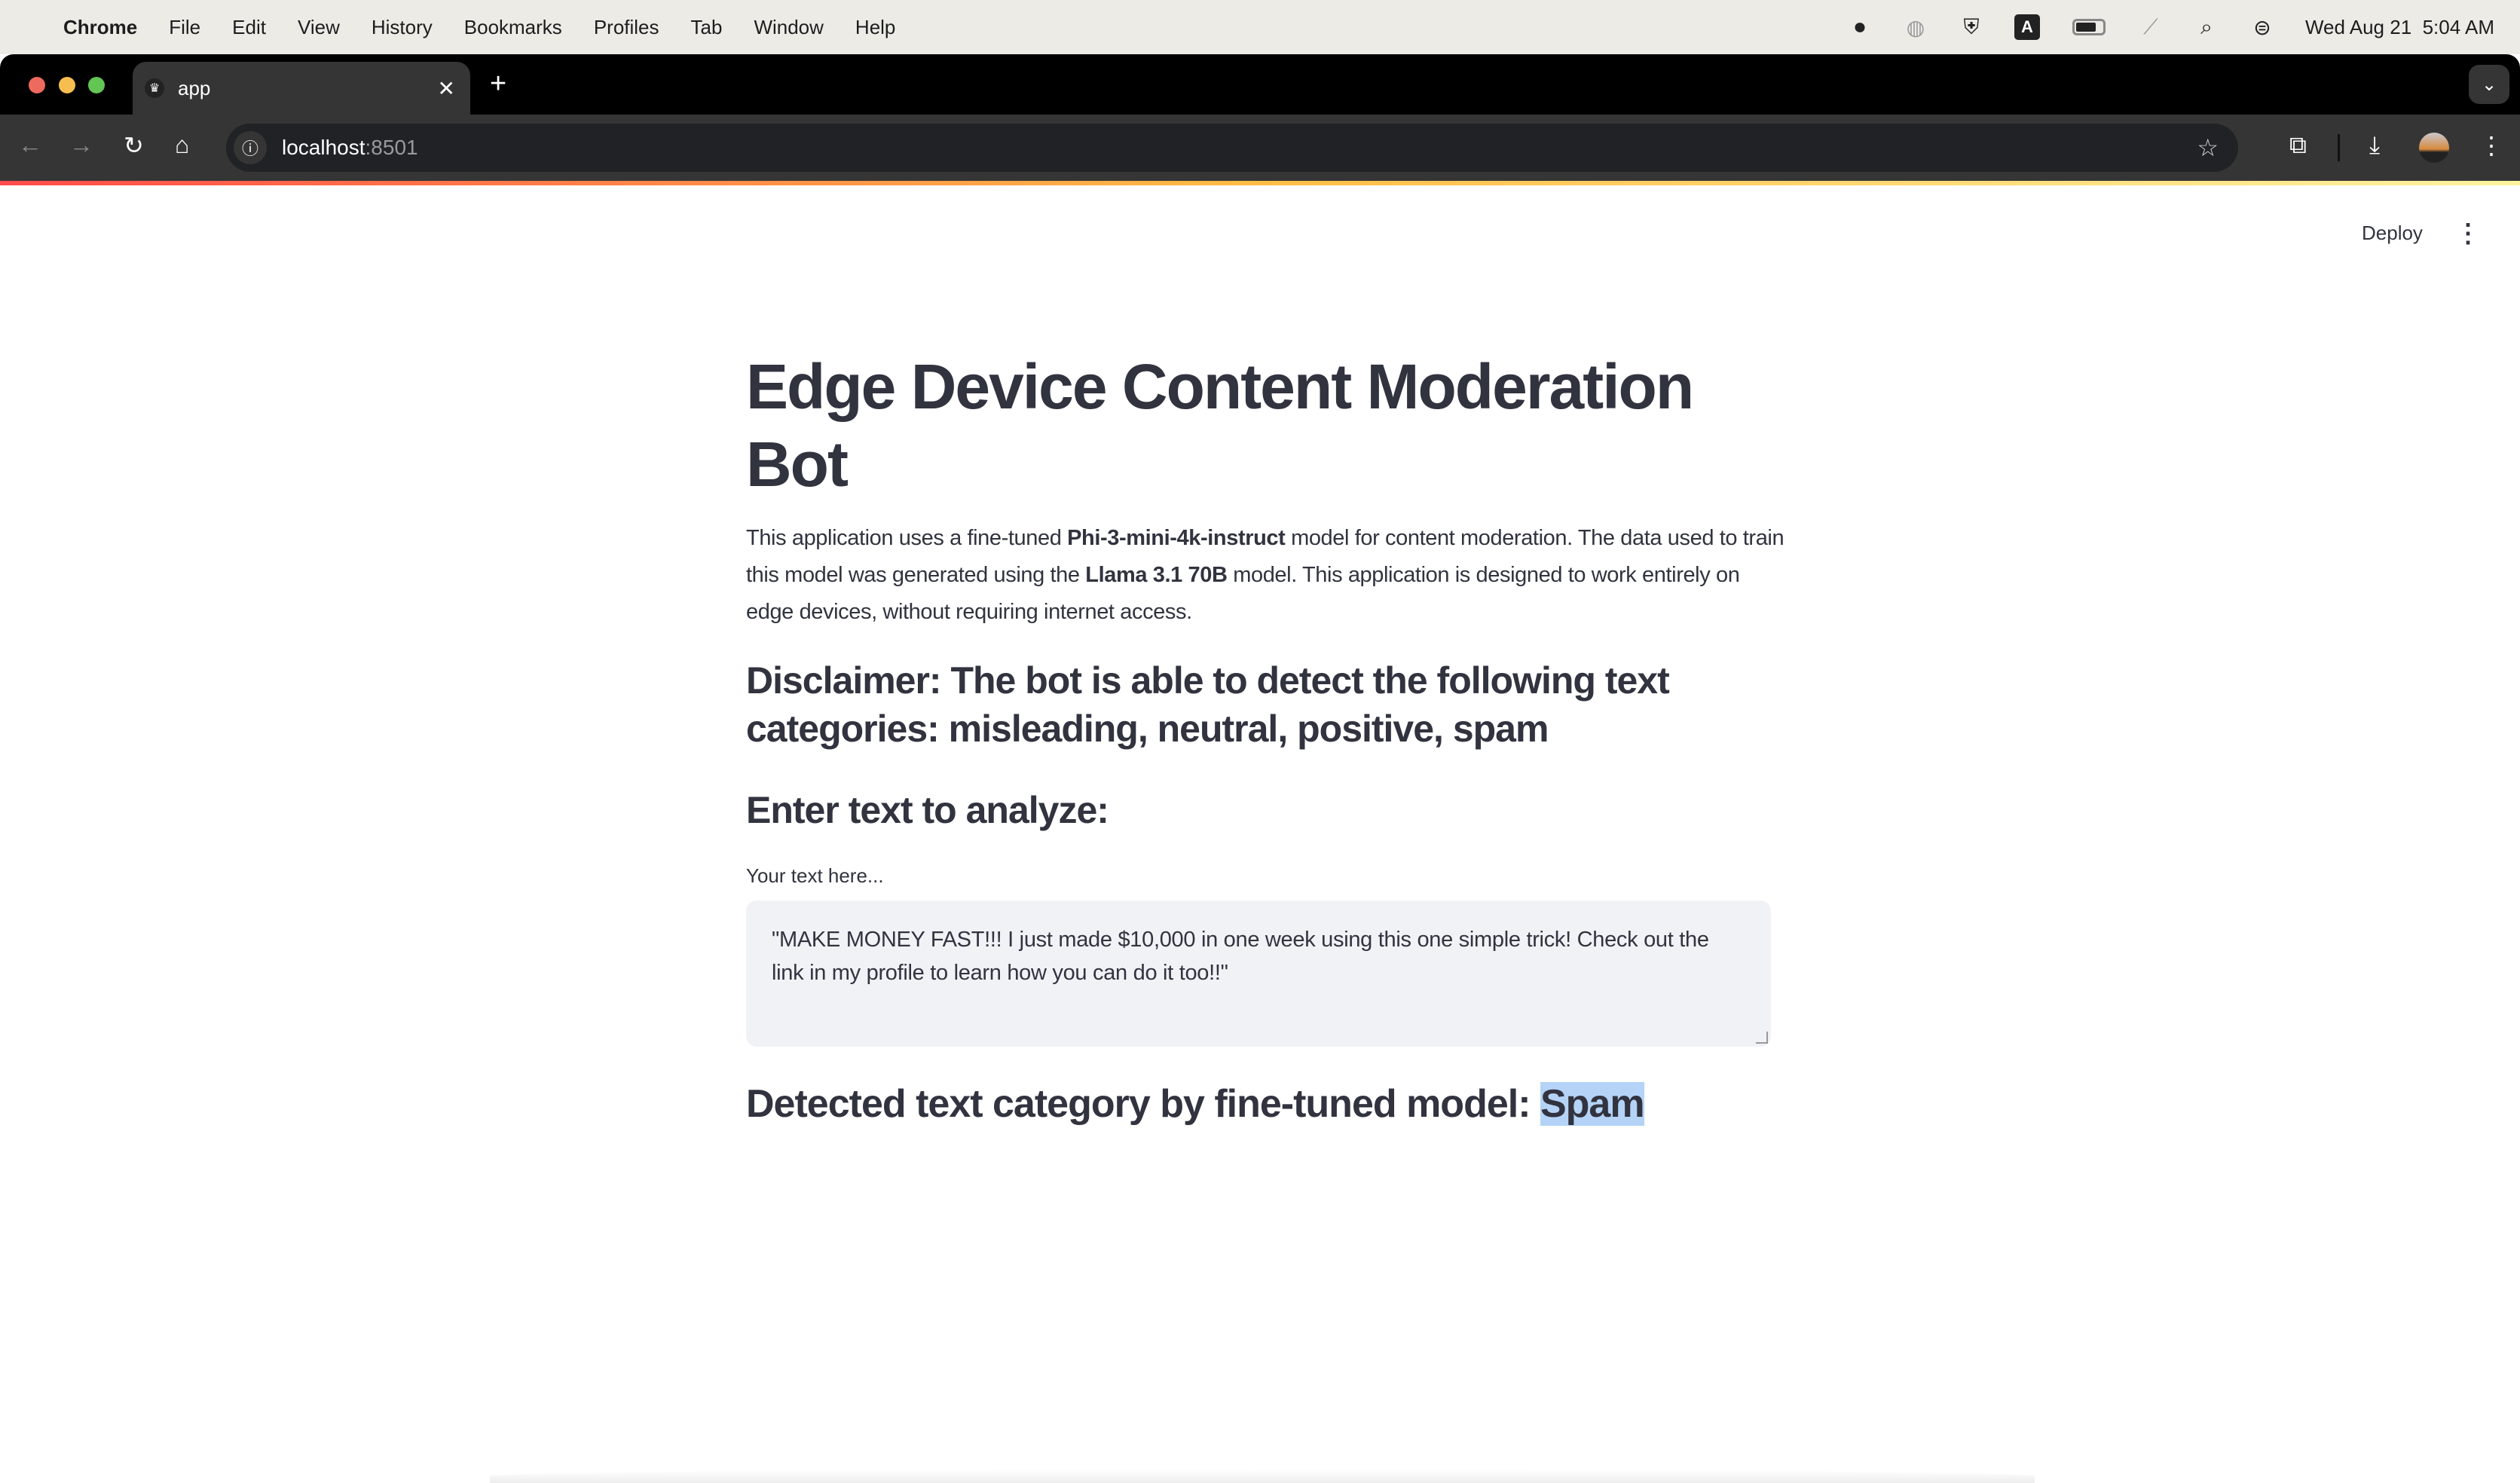  Describe the element at coordinates (2206, 27) in the screenshot. I see `search-icon: ⌕` at that location.